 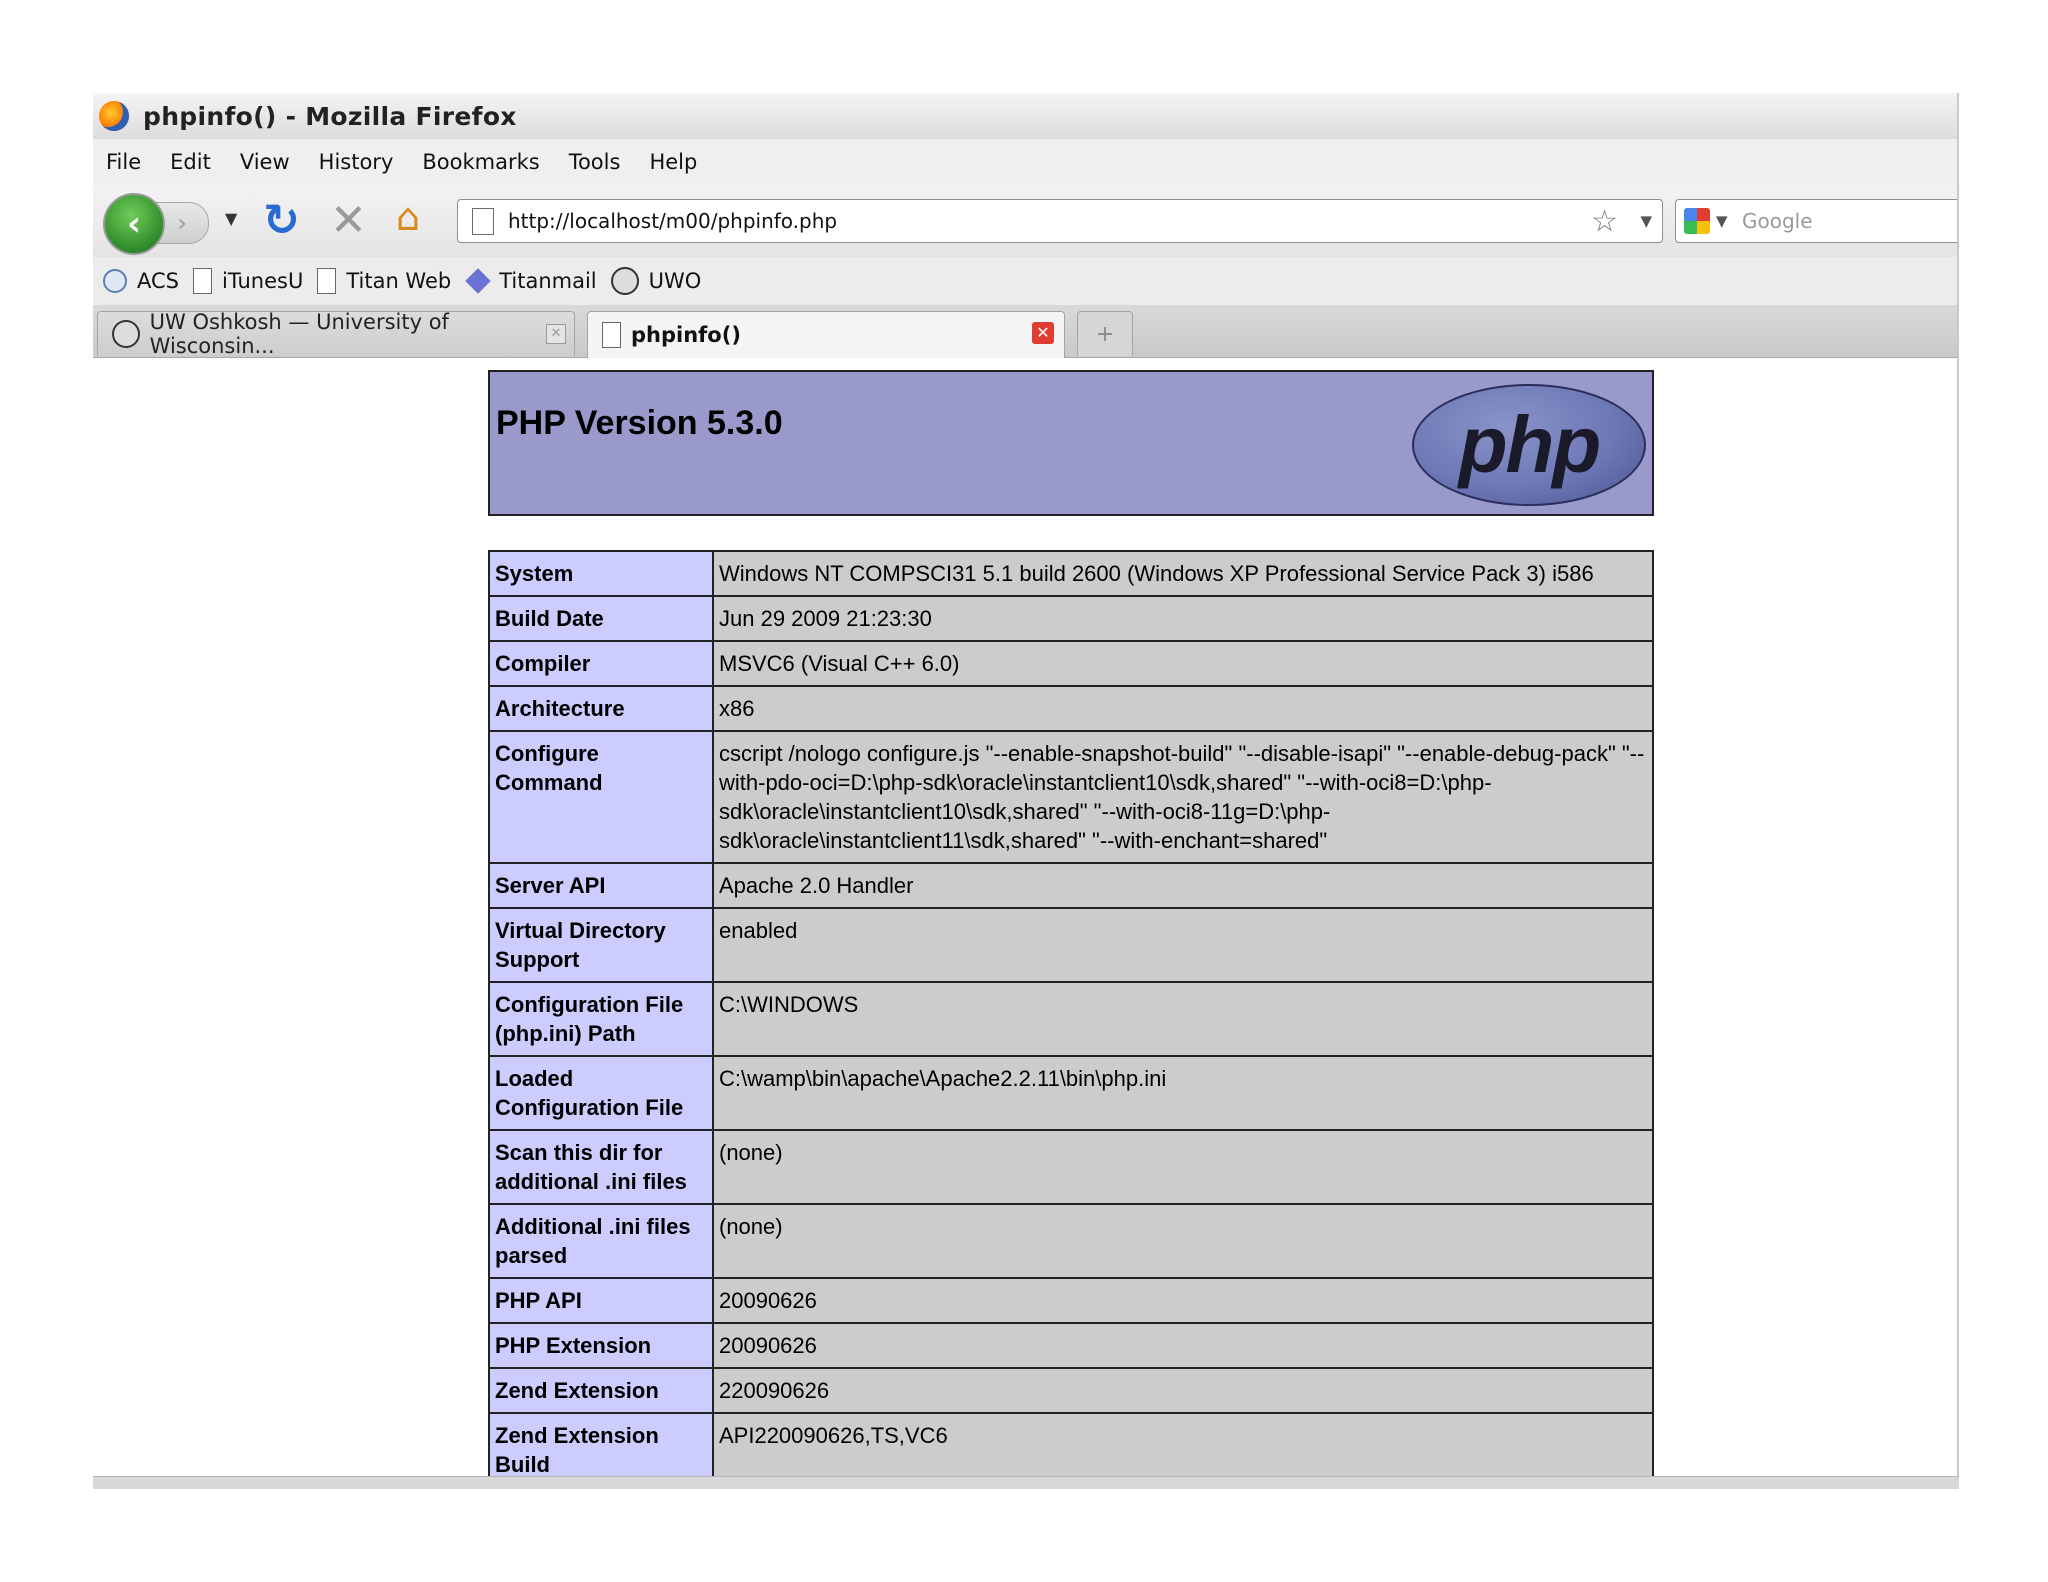 I want to click on table-row: PHP Extension 20090626, so click(x=1071, y=1345).